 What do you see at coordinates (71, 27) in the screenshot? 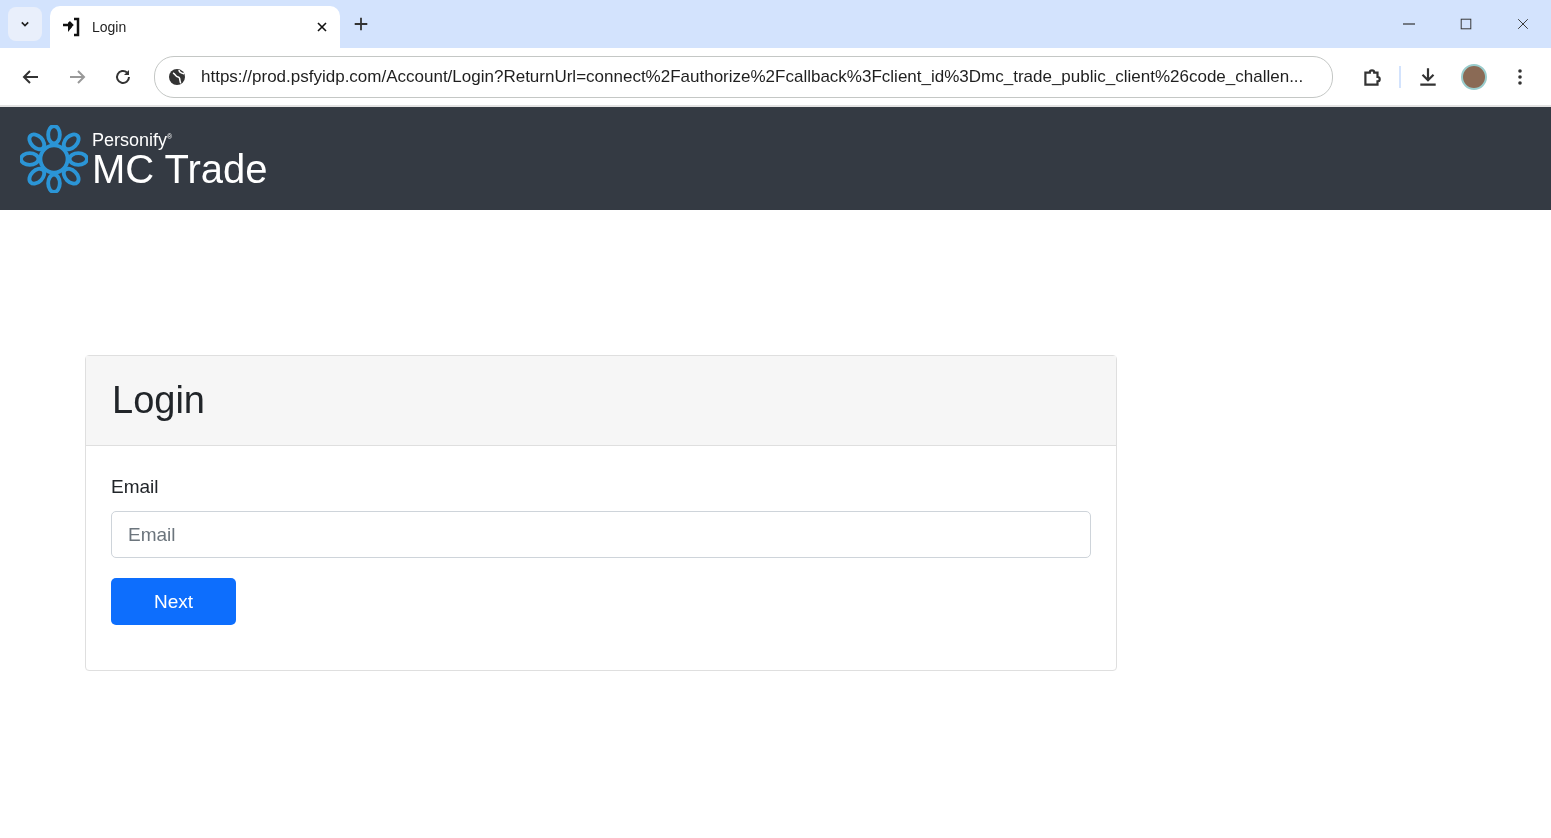
I see `sign-in-icon` at bounding box center [71, 27].